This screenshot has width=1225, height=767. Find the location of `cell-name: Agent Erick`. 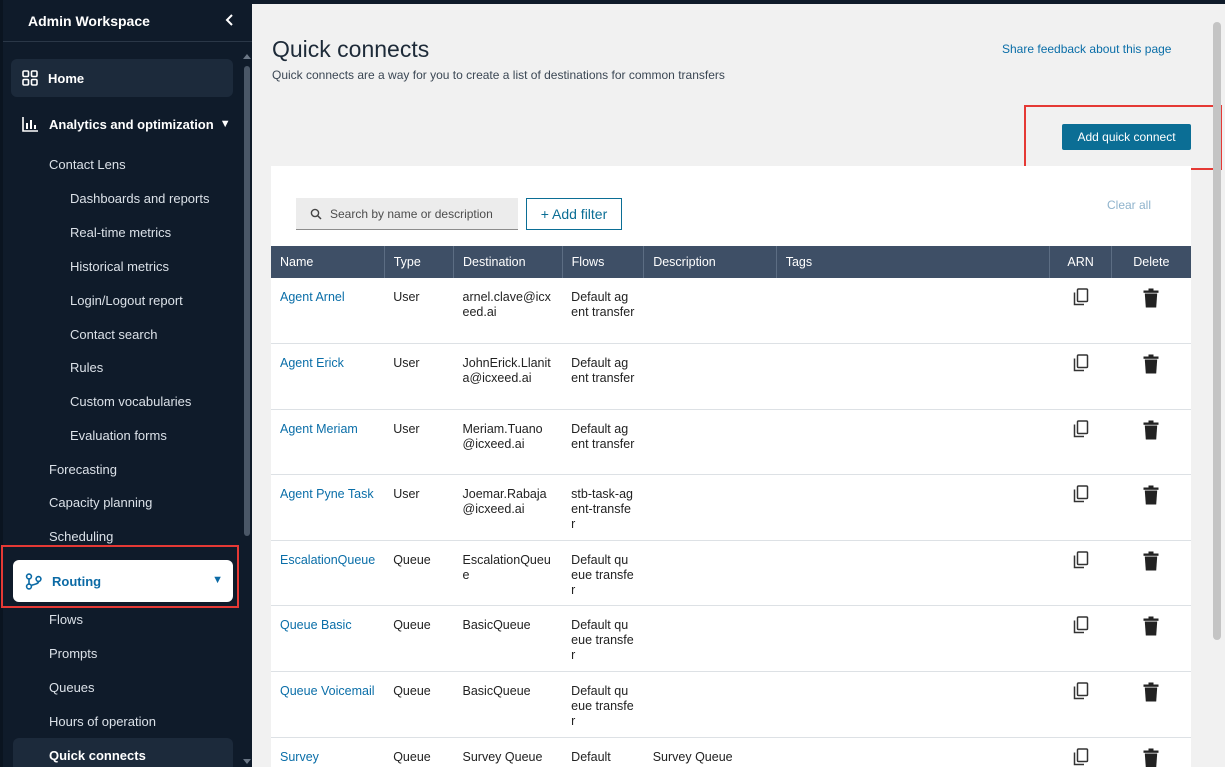

cell-name: Agent Erick is located at coordinates (328, 376).